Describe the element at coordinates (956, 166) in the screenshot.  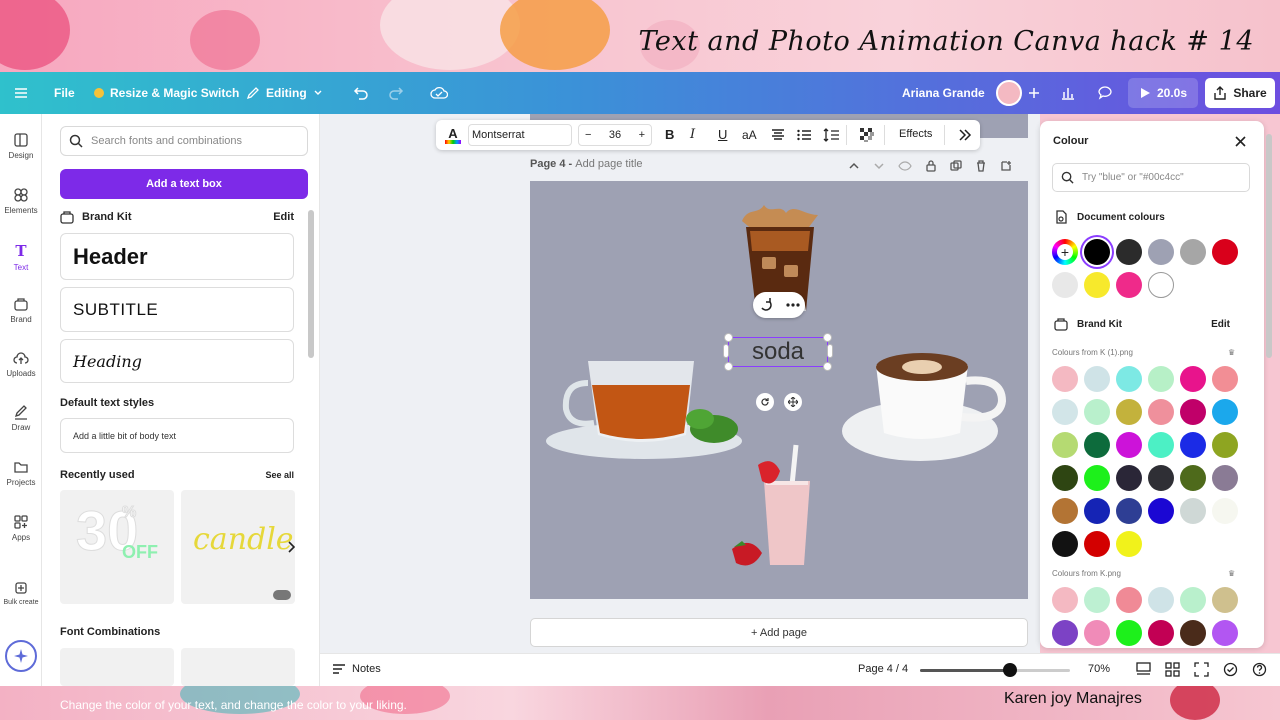
I see `duplicate-icon` at that location.